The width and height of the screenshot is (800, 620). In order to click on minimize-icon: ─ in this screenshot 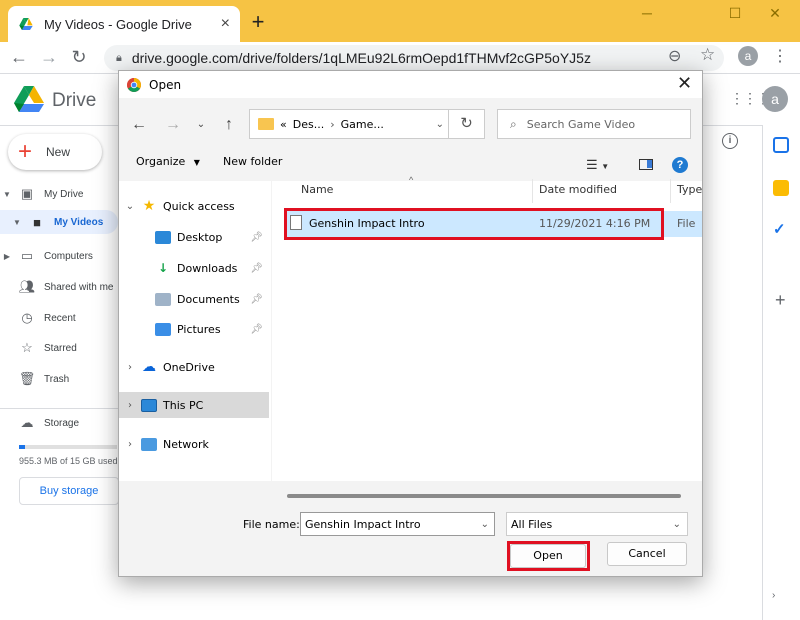, I will do `click(647, 14)`.